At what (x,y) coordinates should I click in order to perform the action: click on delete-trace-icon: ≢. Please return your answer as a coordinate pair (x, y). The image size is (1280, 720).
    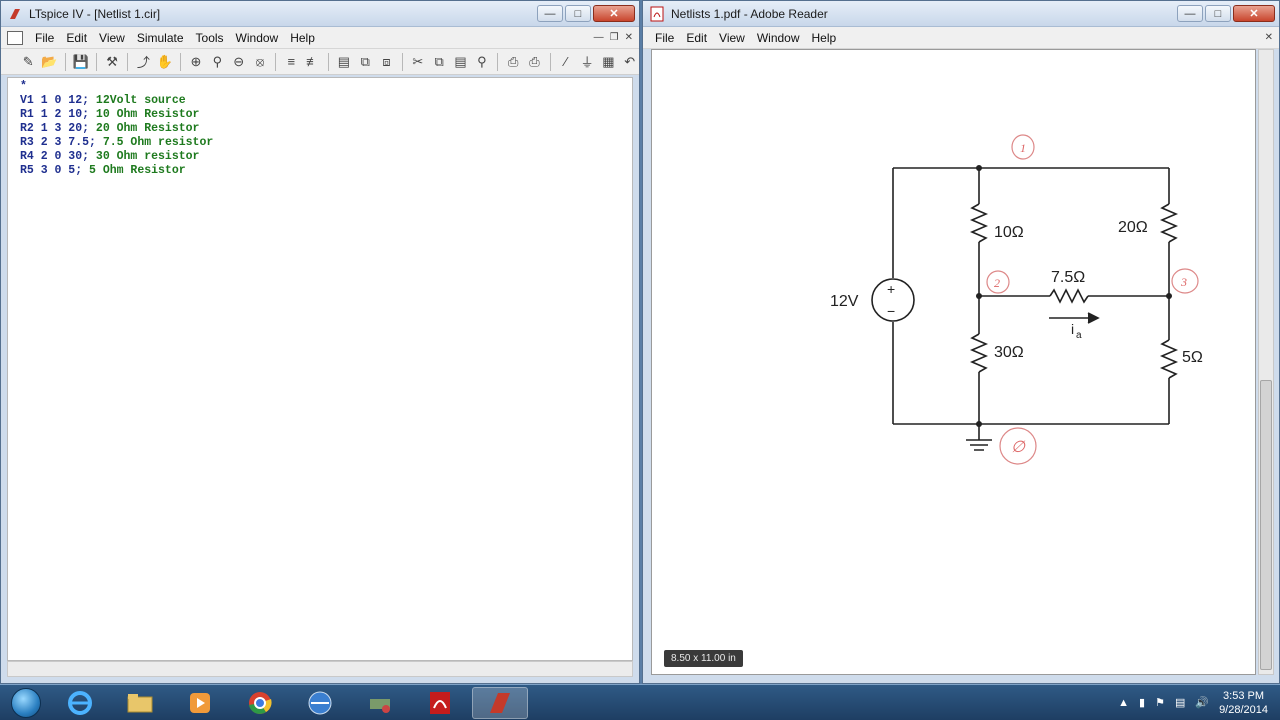
    Looking at the image, I should click on (312, 61).